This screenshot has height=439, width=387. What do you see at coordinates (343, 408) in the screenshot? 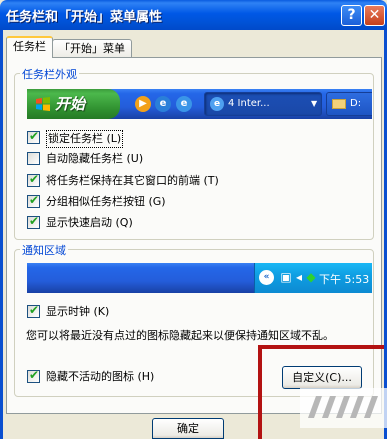
I see `watermark` at bounding box center [343, 408].